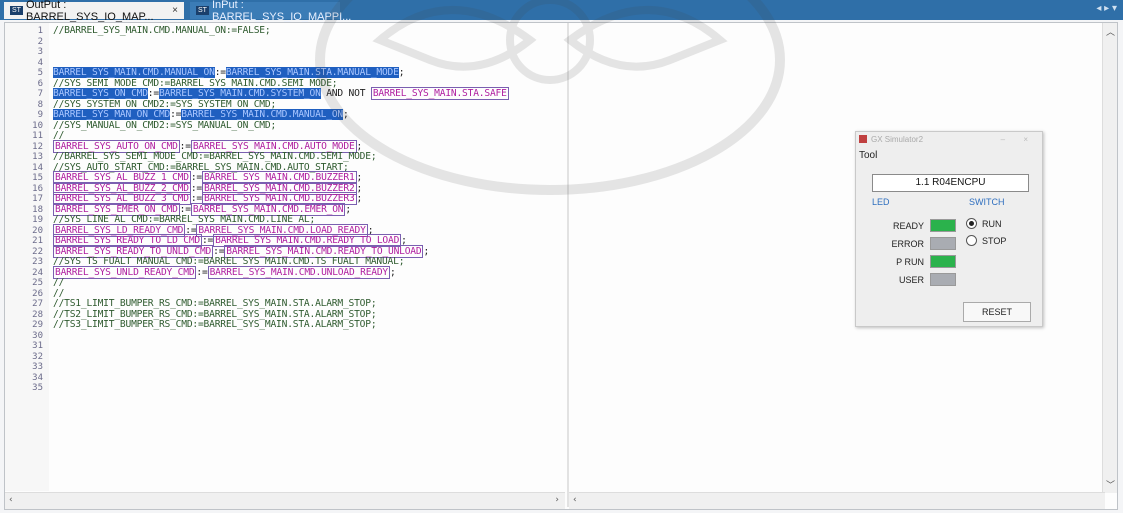 This screenshot has width=1123, height=513. I want to click on led-error, so click(943, 243).